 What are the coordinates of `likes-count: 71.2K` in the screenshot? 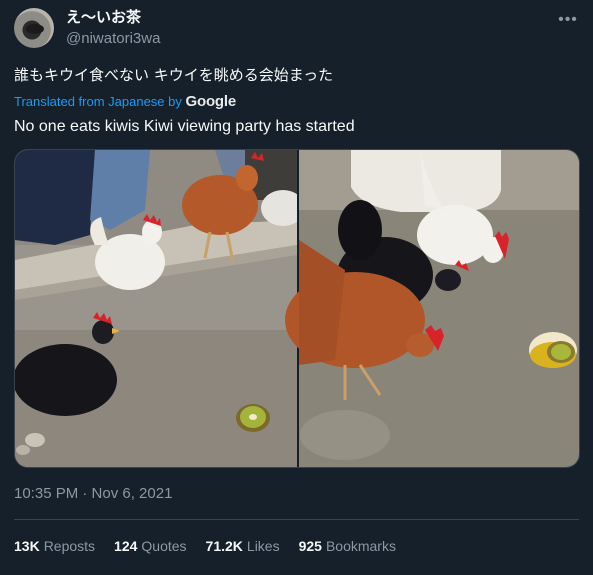 It's located at (224, 546).